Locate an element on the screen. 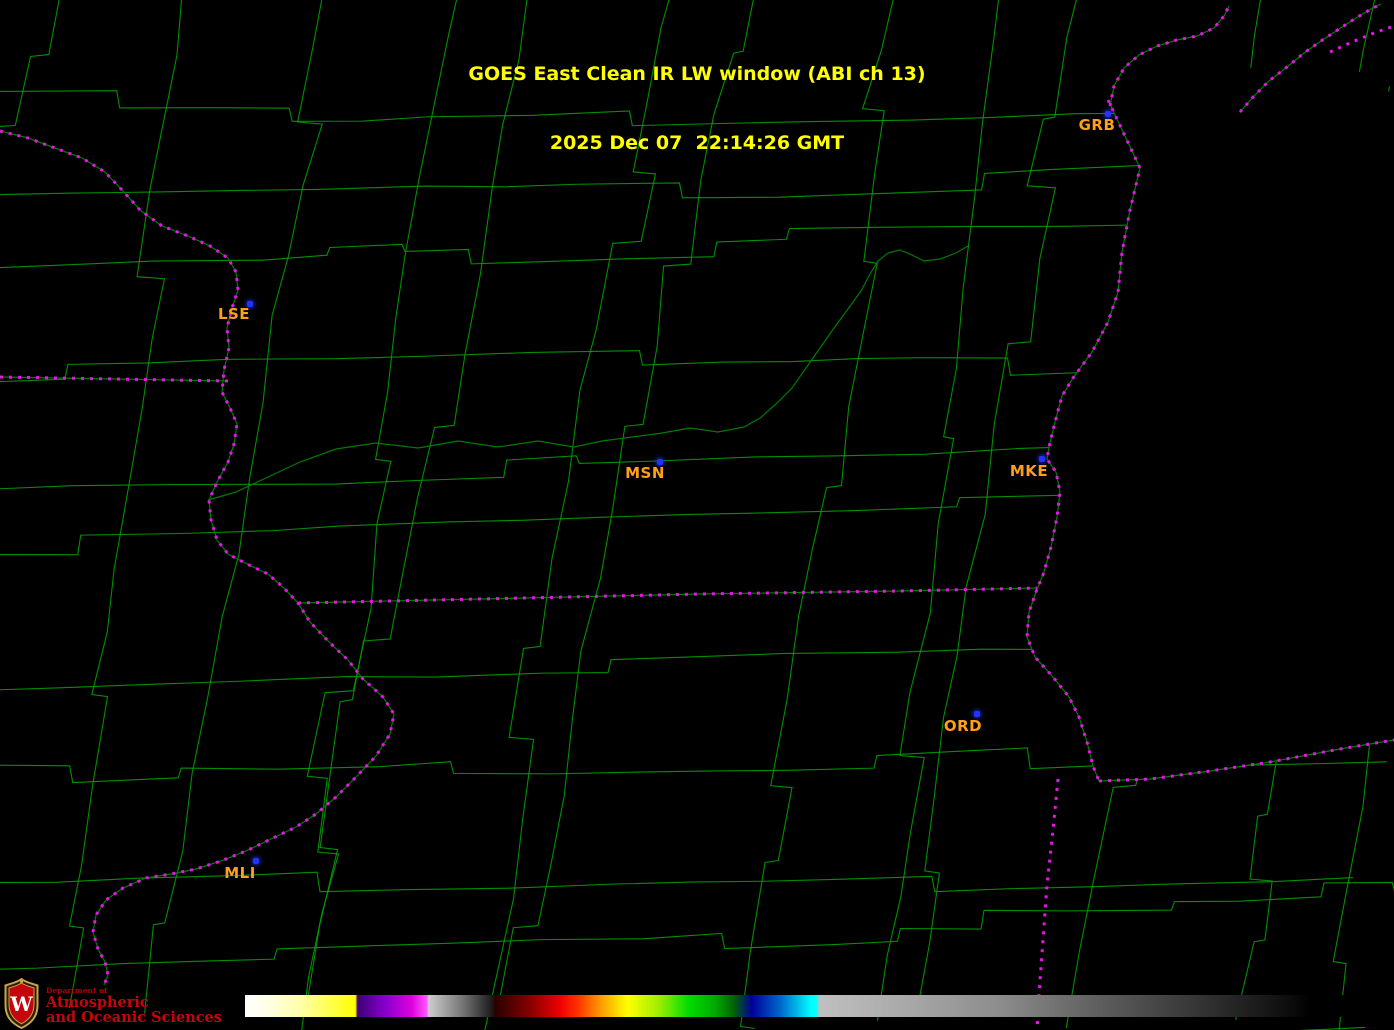  crest-monogram: W is located at coordinates (21, 1004).